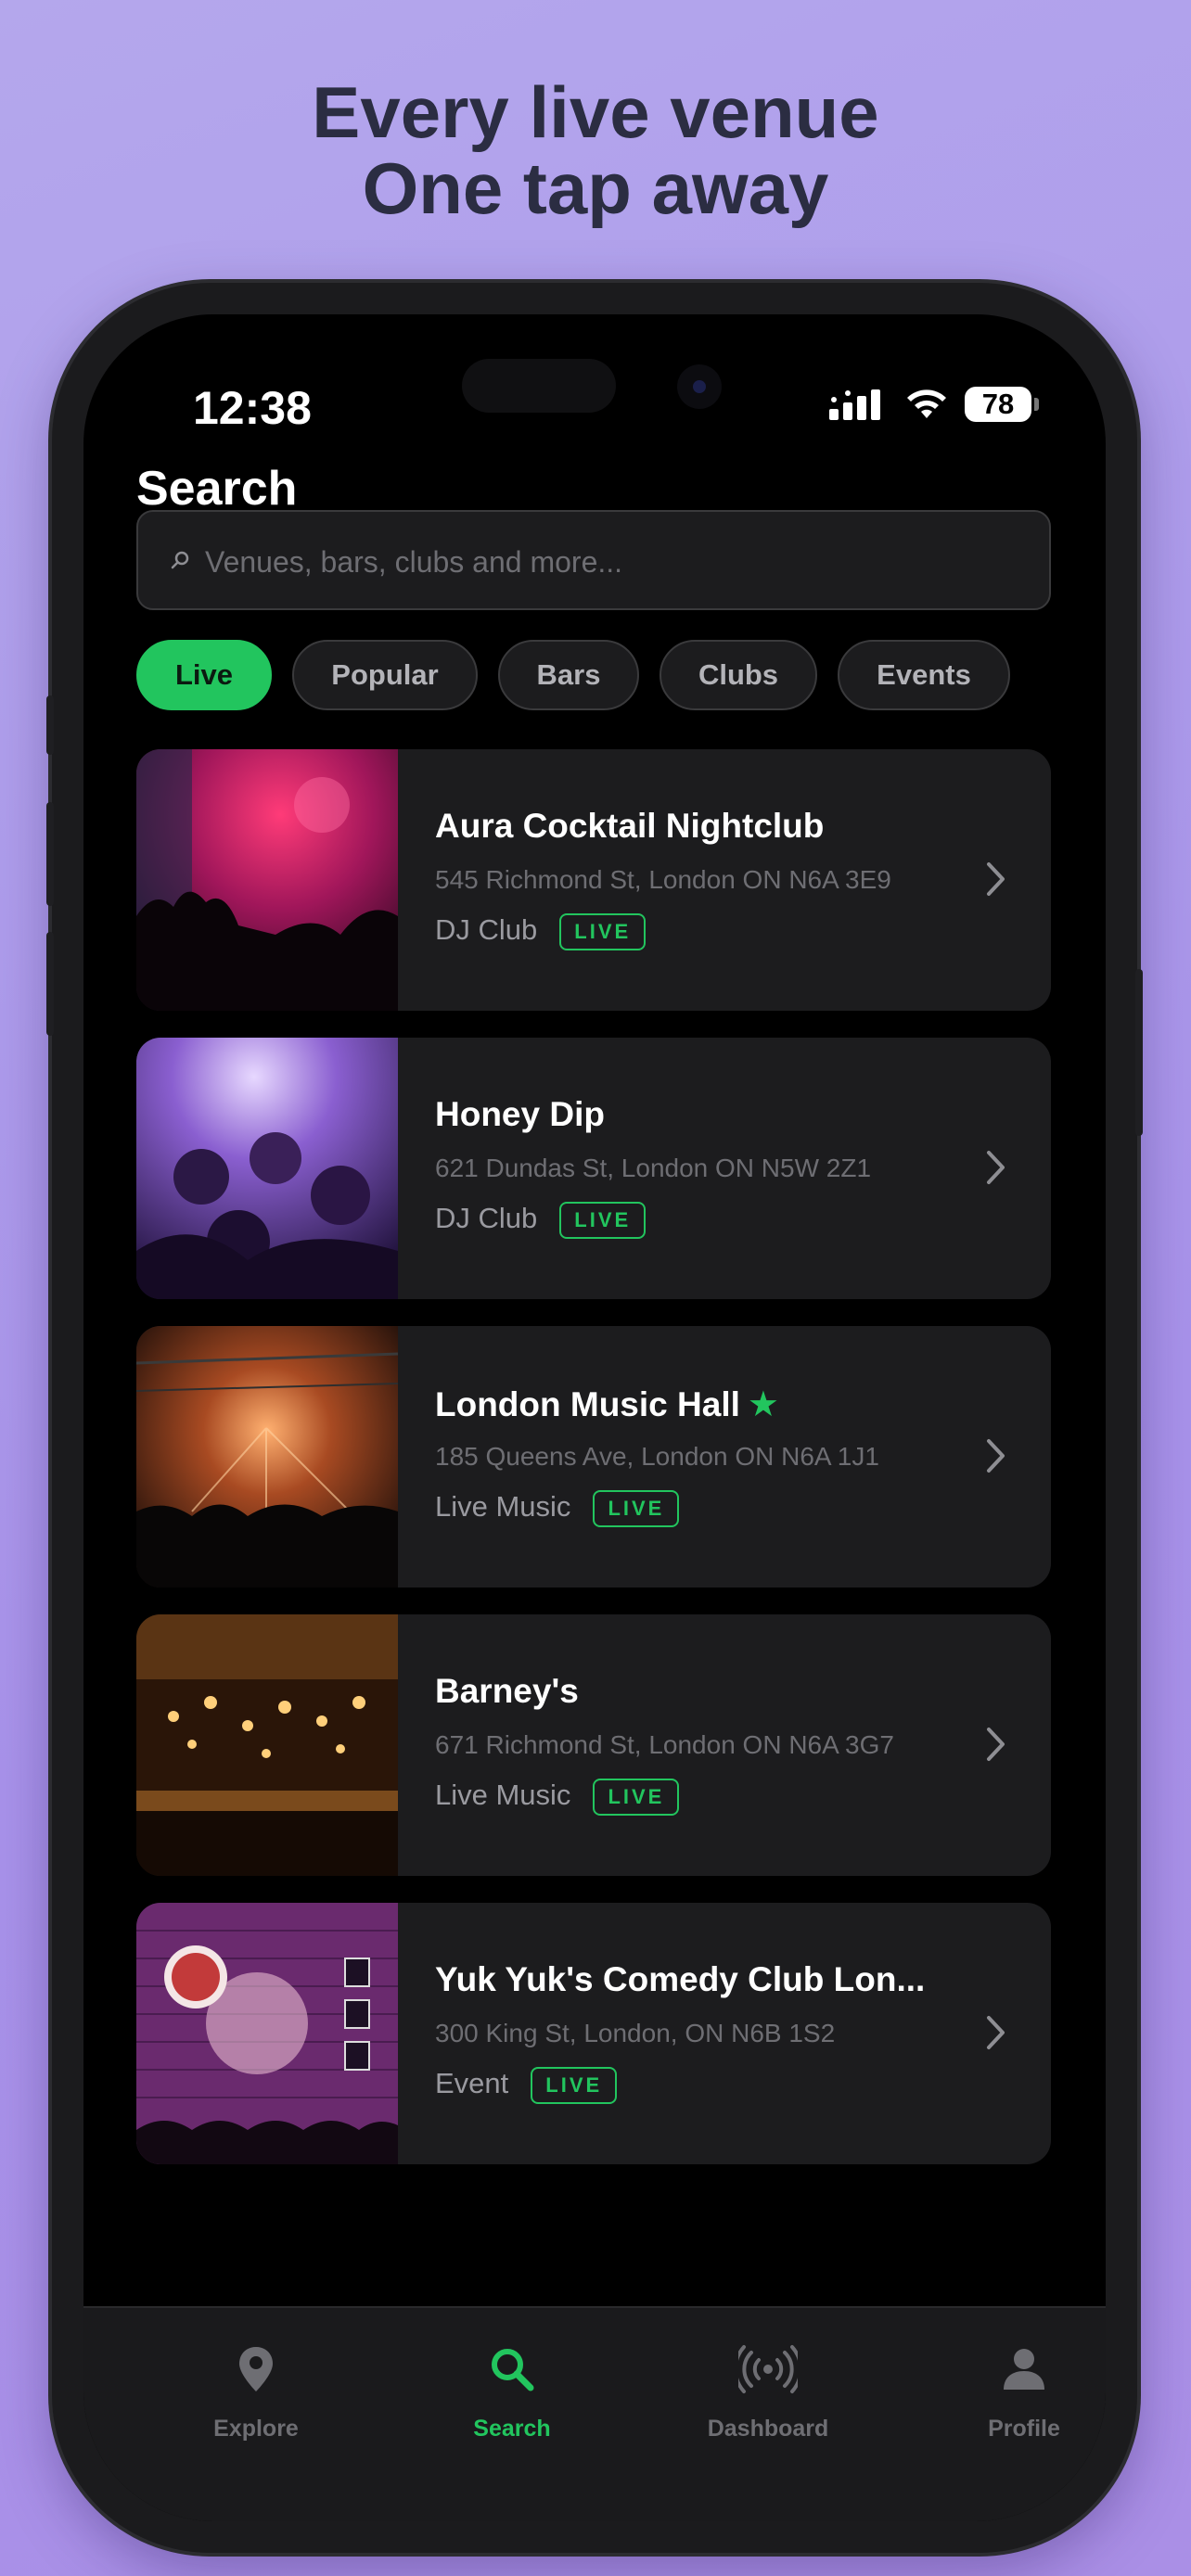  Describe the element at coordinates (50, 725) in the screenshot. I see `mute-switch` at that location.